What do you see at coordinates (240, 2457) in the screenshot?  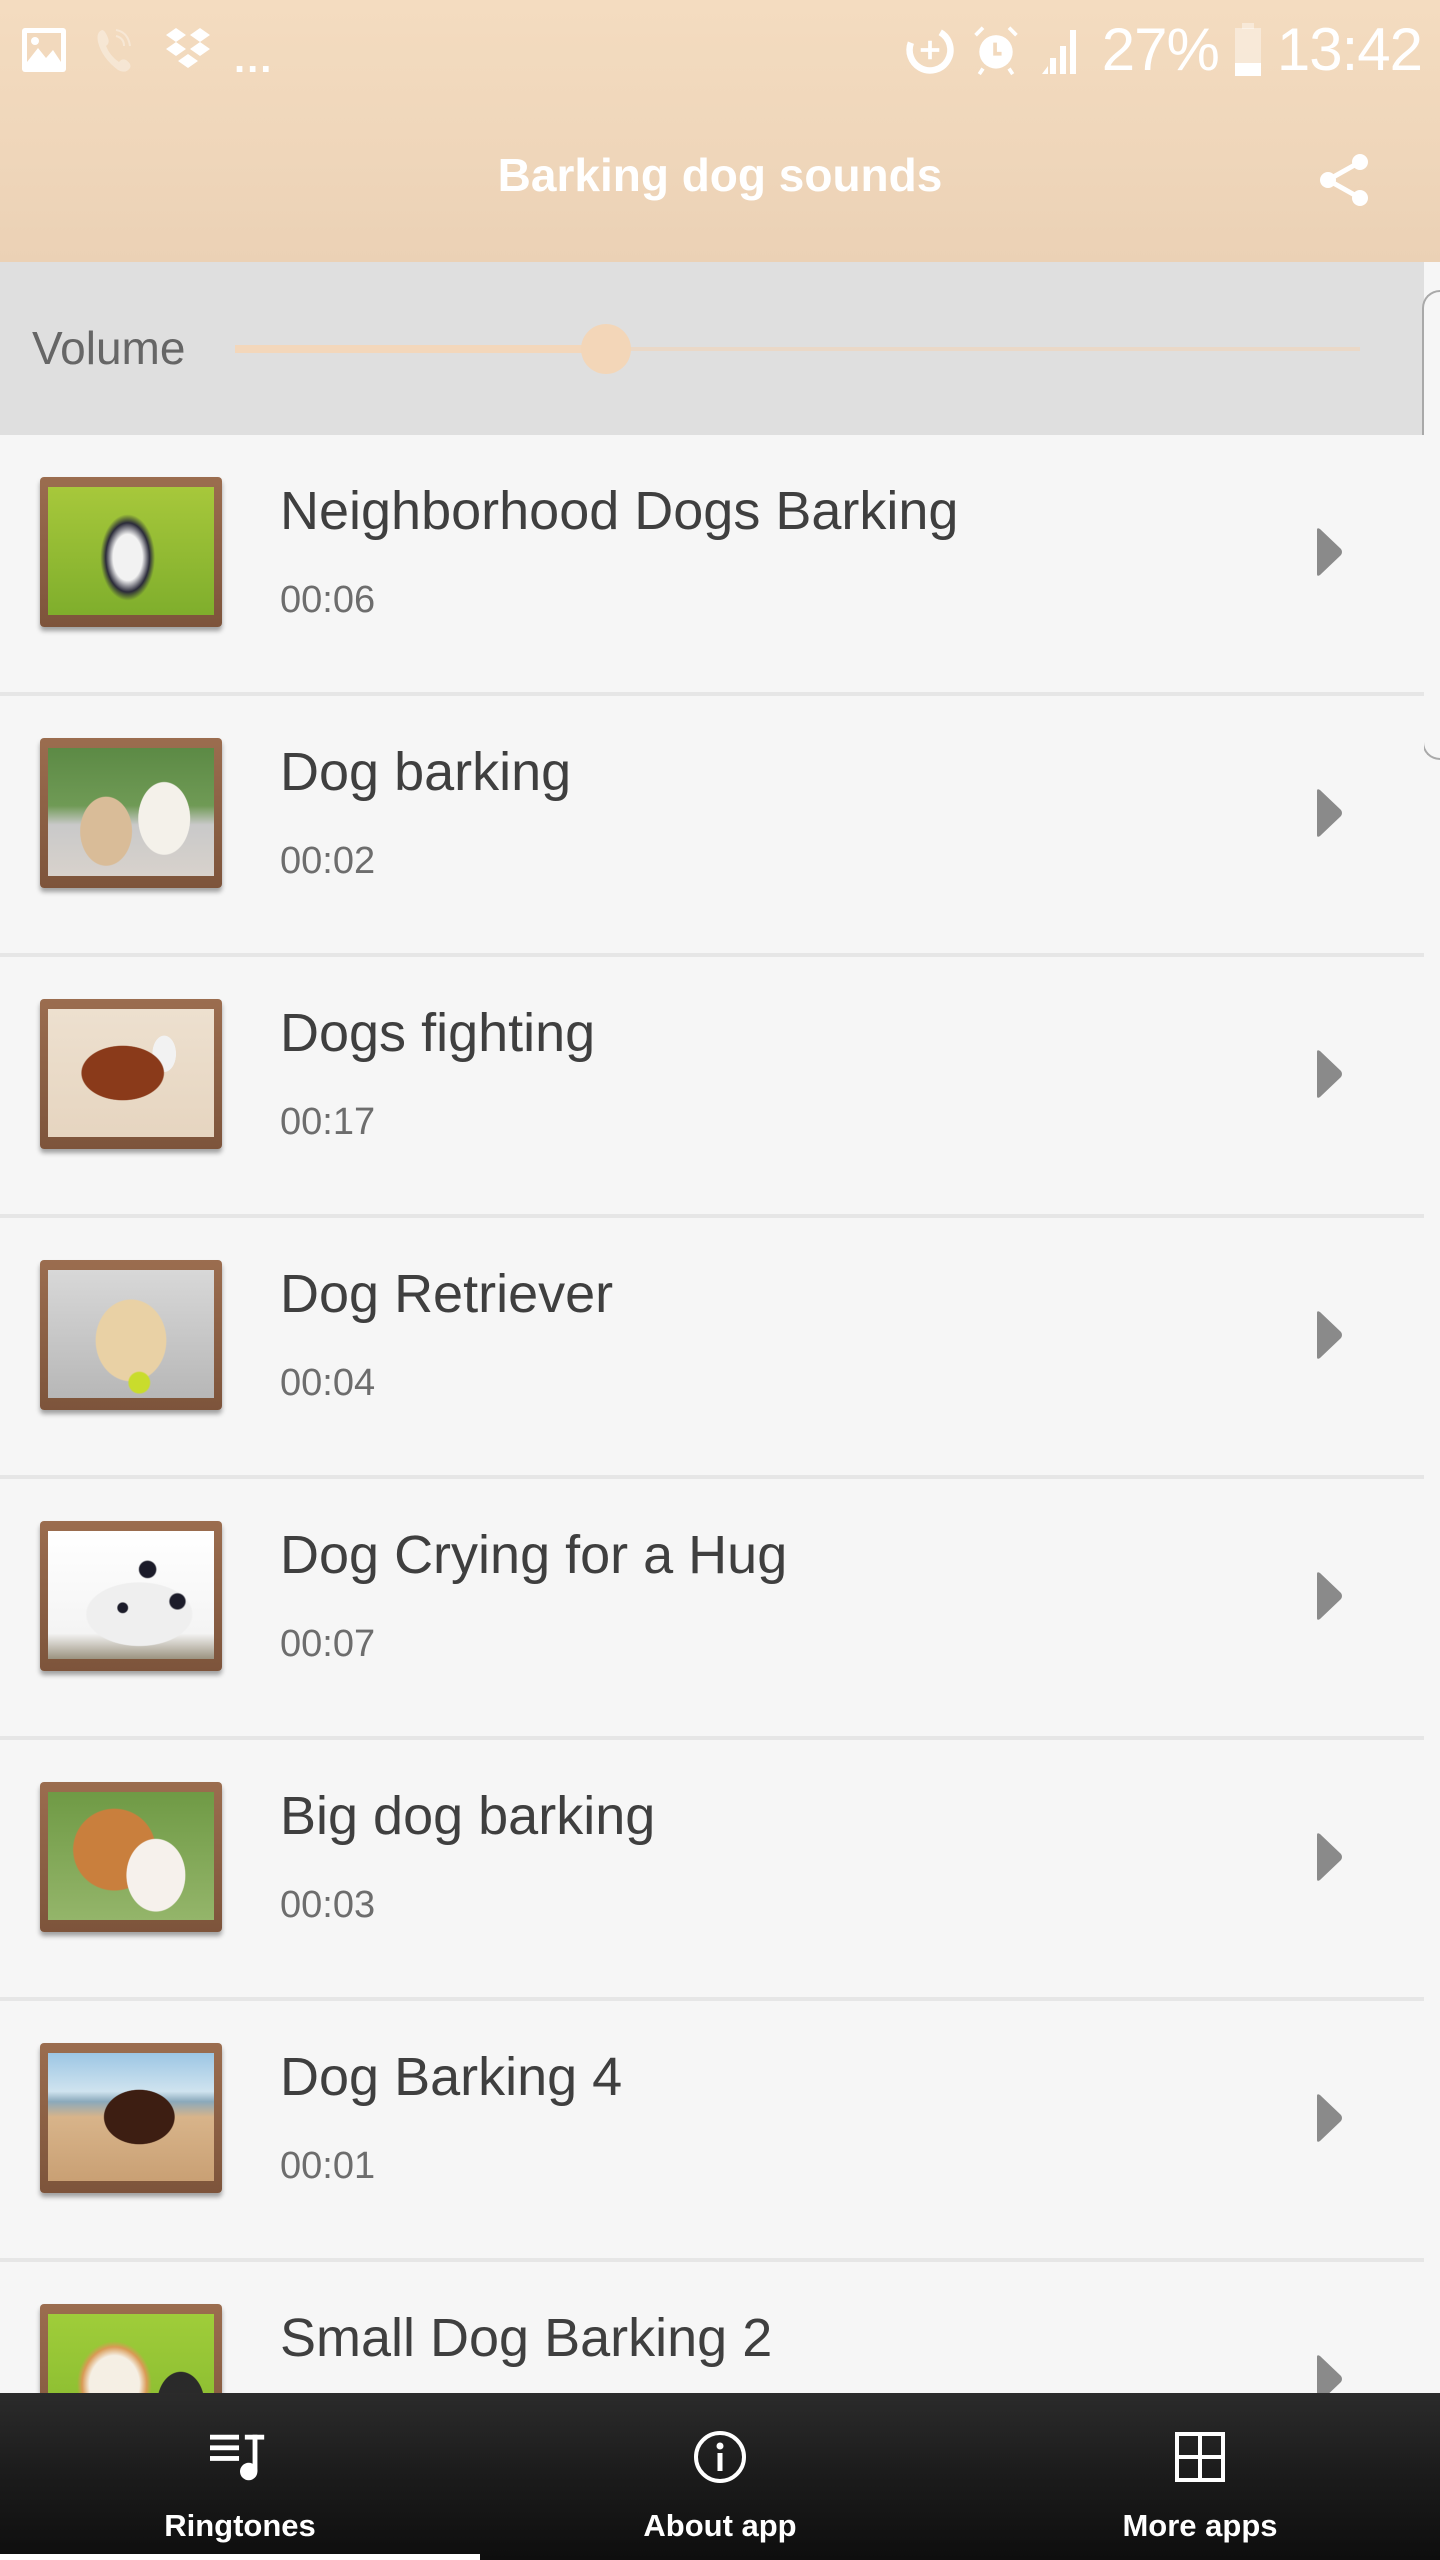 I see `ringtones-icon` at bounding box center [240, 2457].